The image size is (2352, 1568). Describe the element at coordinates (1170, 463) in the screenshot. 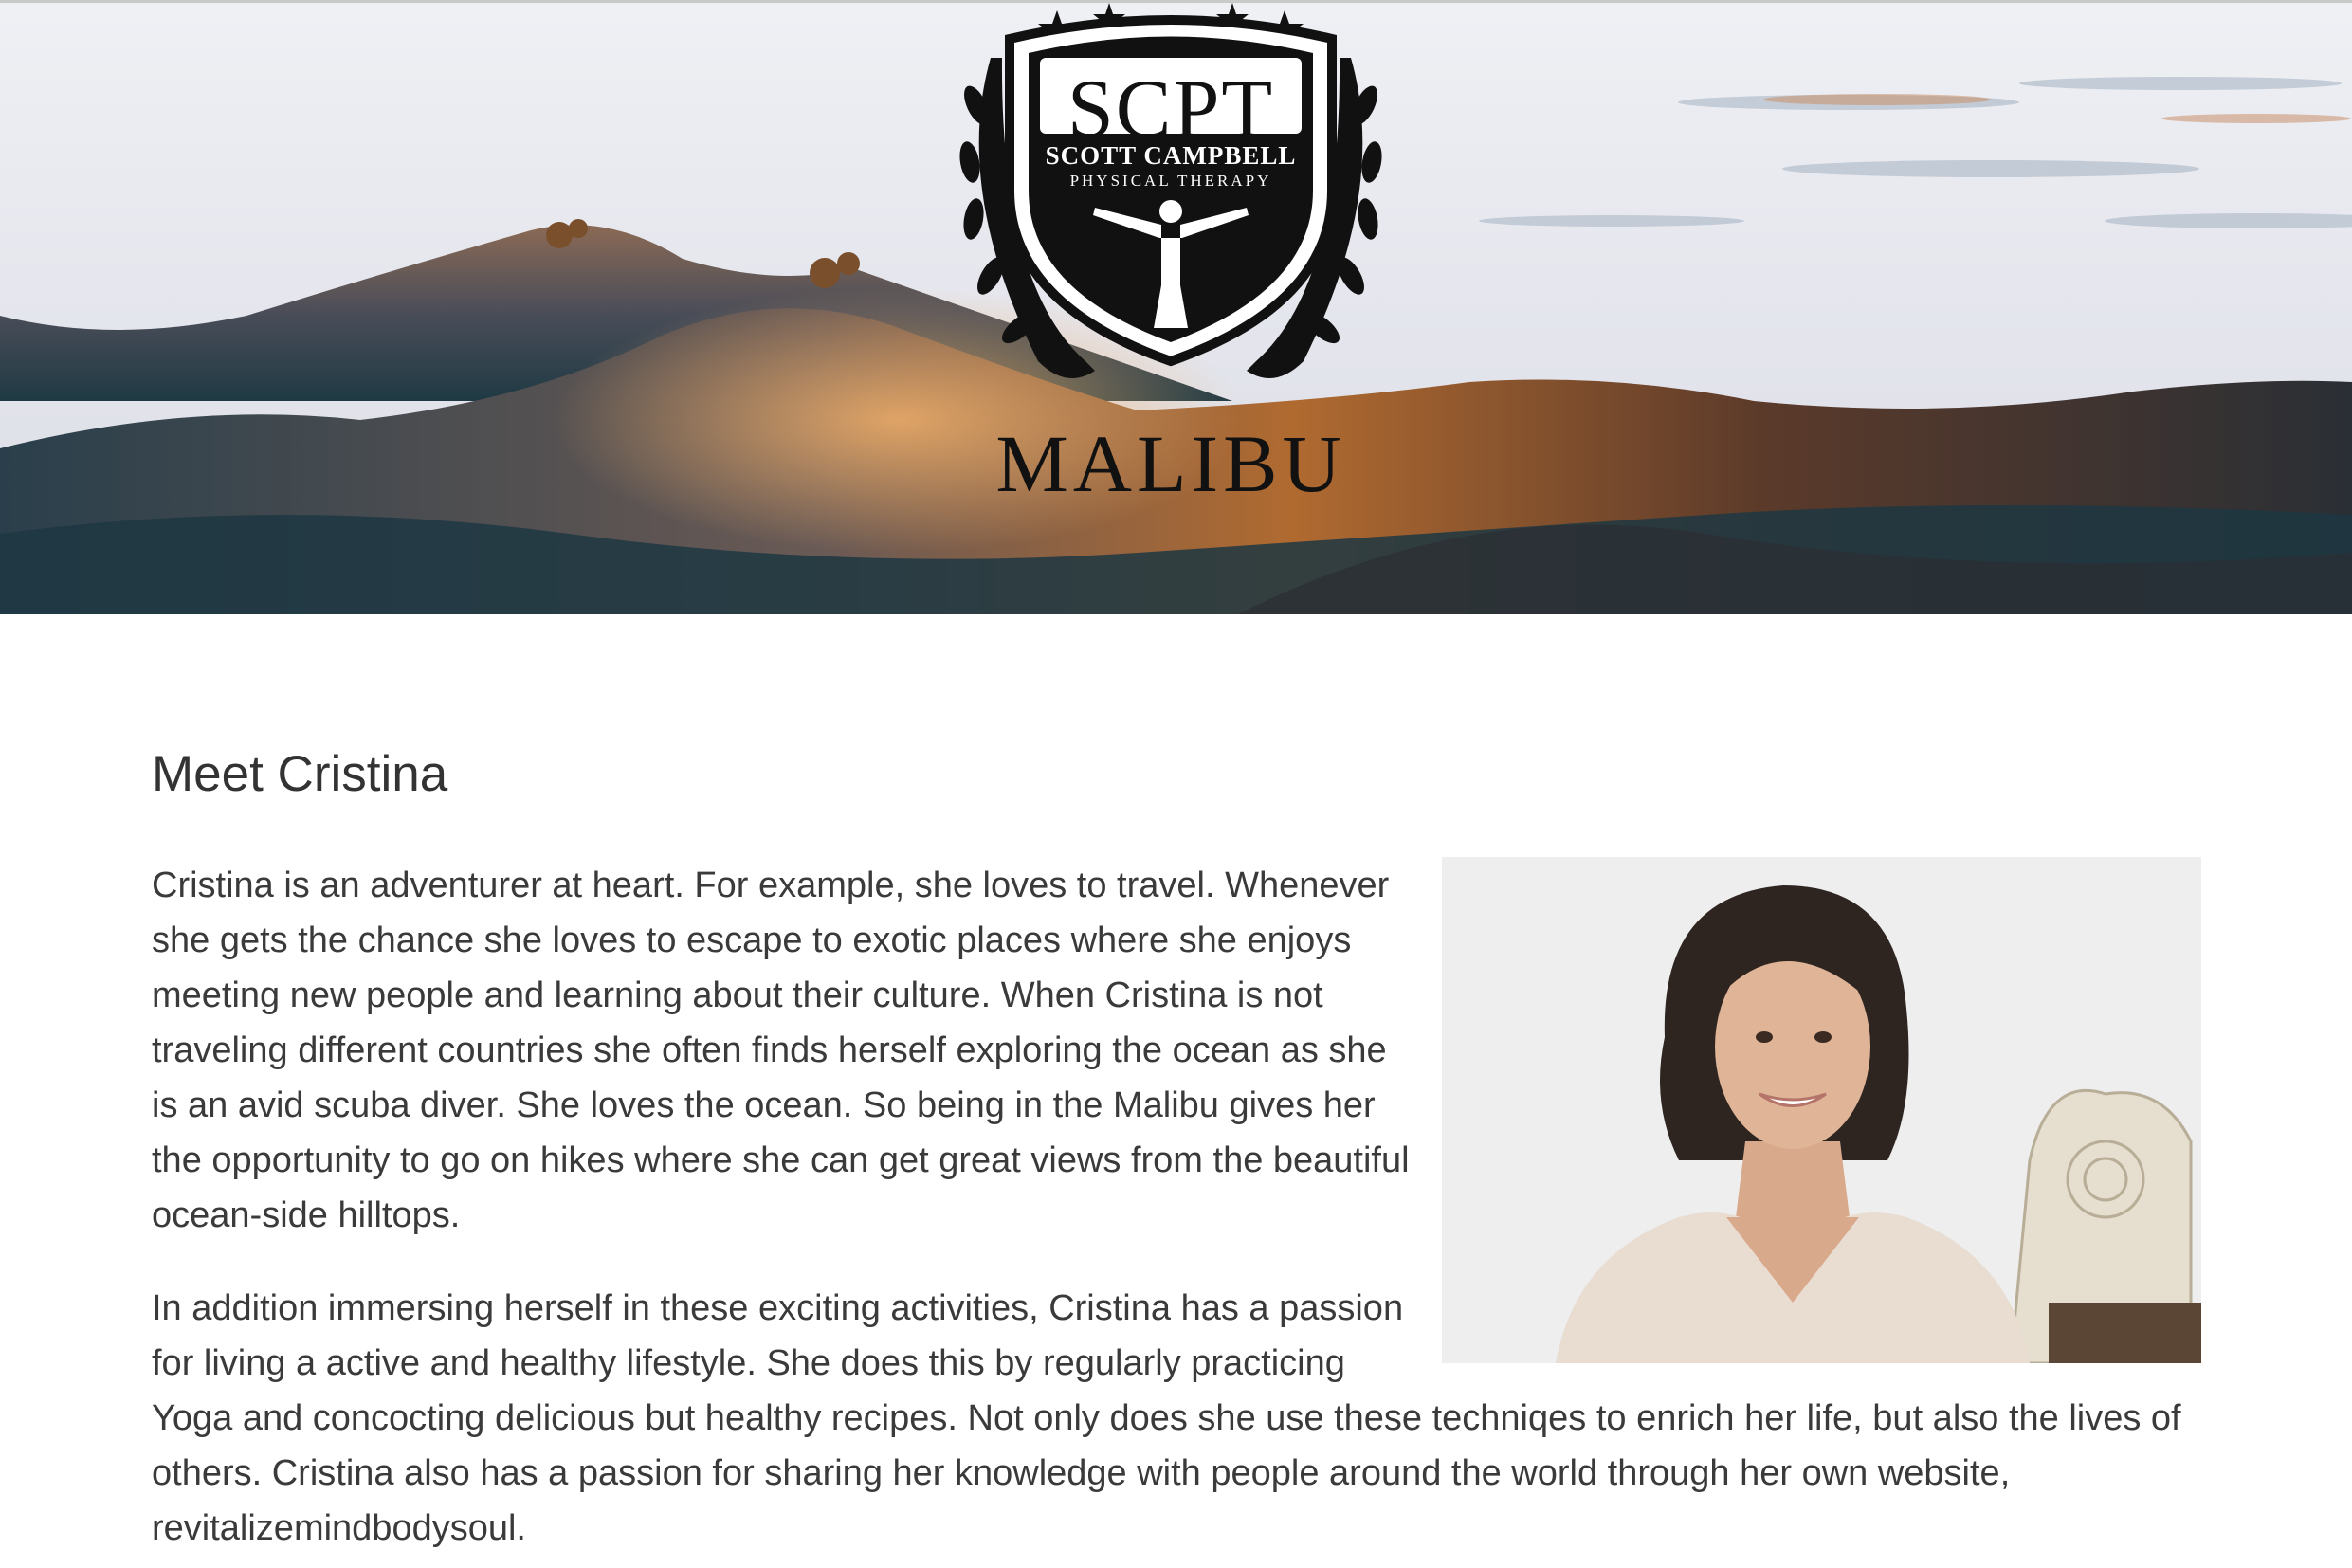

I see `logo-location: MALIBU` at that location.